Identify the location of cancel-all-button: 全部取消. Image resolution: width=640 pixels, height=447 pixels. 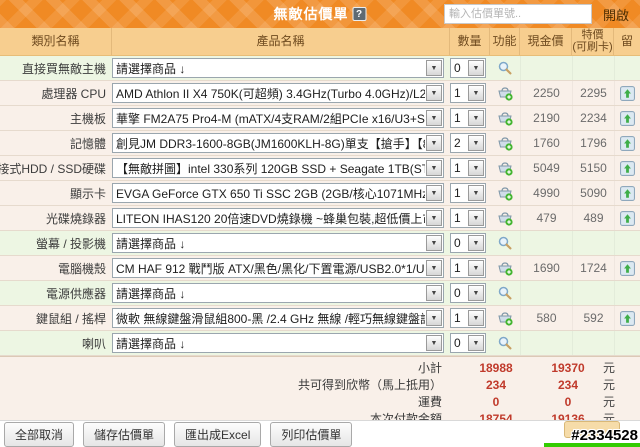
(39, 434).